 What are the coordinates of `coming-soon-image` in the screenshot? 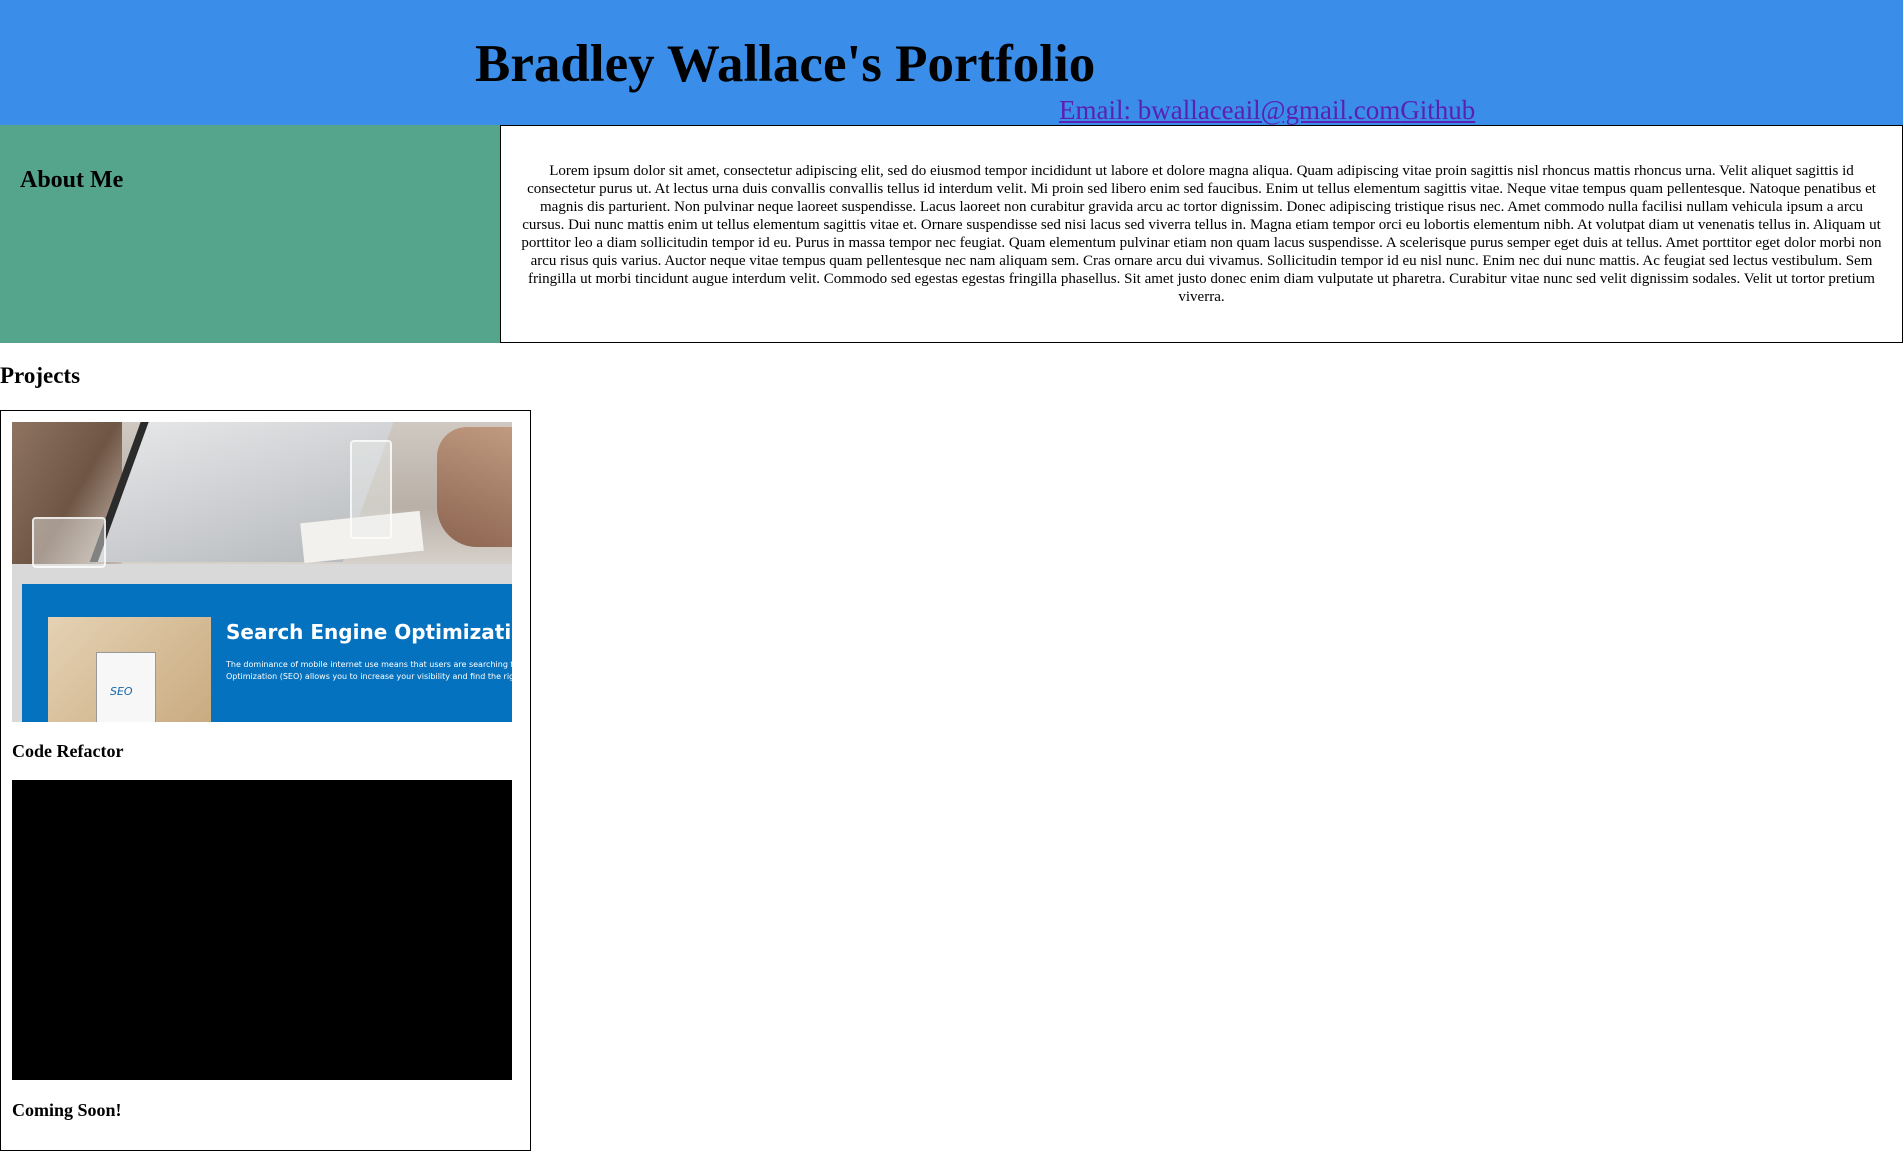 It's located at (262, 930).